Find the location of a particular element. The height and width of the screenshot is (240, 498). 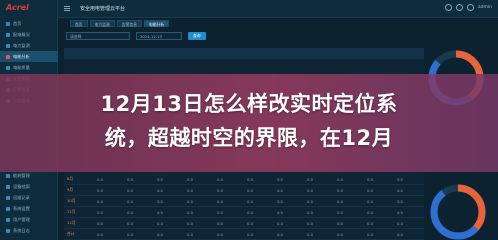

energy-icon is located at coordinates (8, 175).